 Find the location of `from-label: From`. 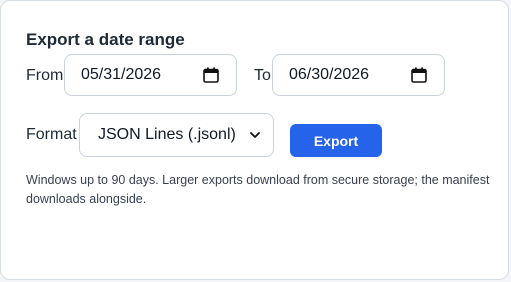

from-label: From is located at coordinates (45, 75).